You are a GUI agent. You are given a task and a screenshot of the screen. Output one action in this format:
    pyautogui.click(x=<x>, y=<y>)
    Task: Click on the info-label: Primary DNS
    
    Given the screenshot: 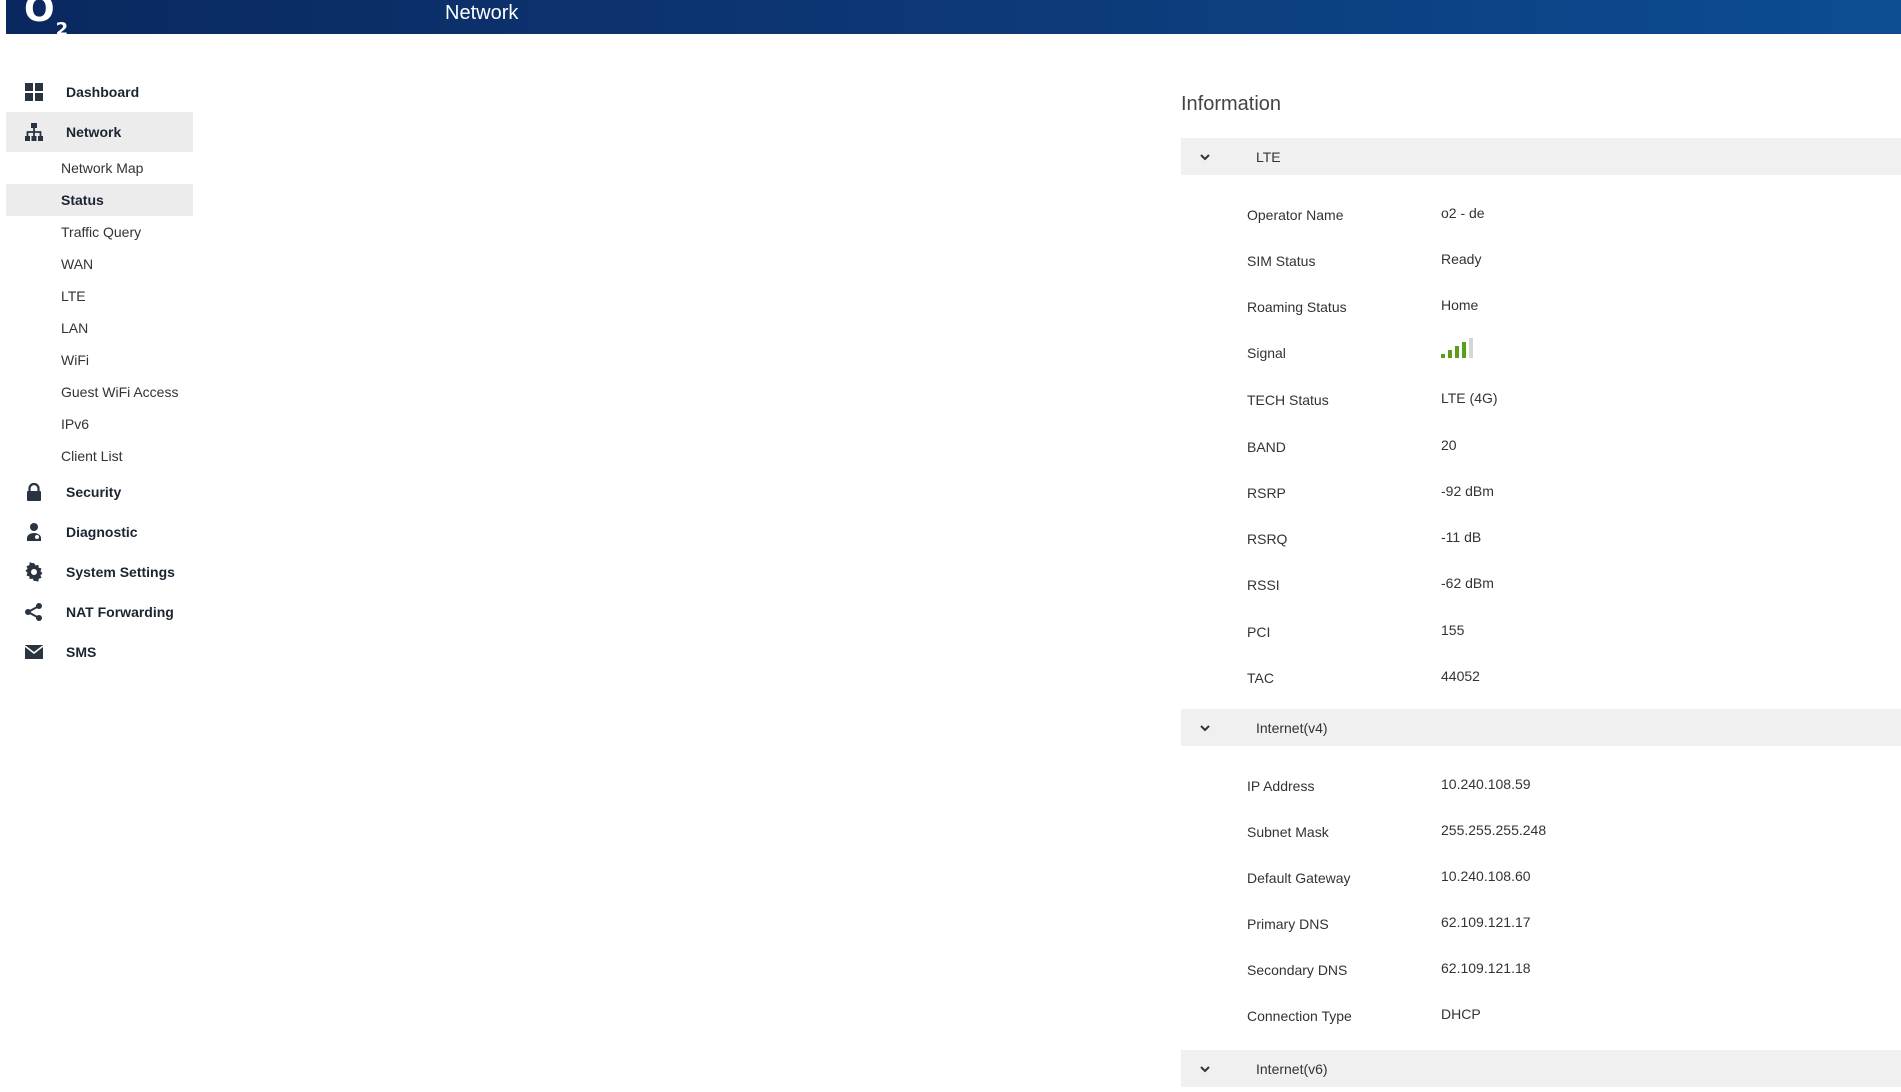 What is the action you would take?
    pyautogui.click(x=1288, y=924)
    